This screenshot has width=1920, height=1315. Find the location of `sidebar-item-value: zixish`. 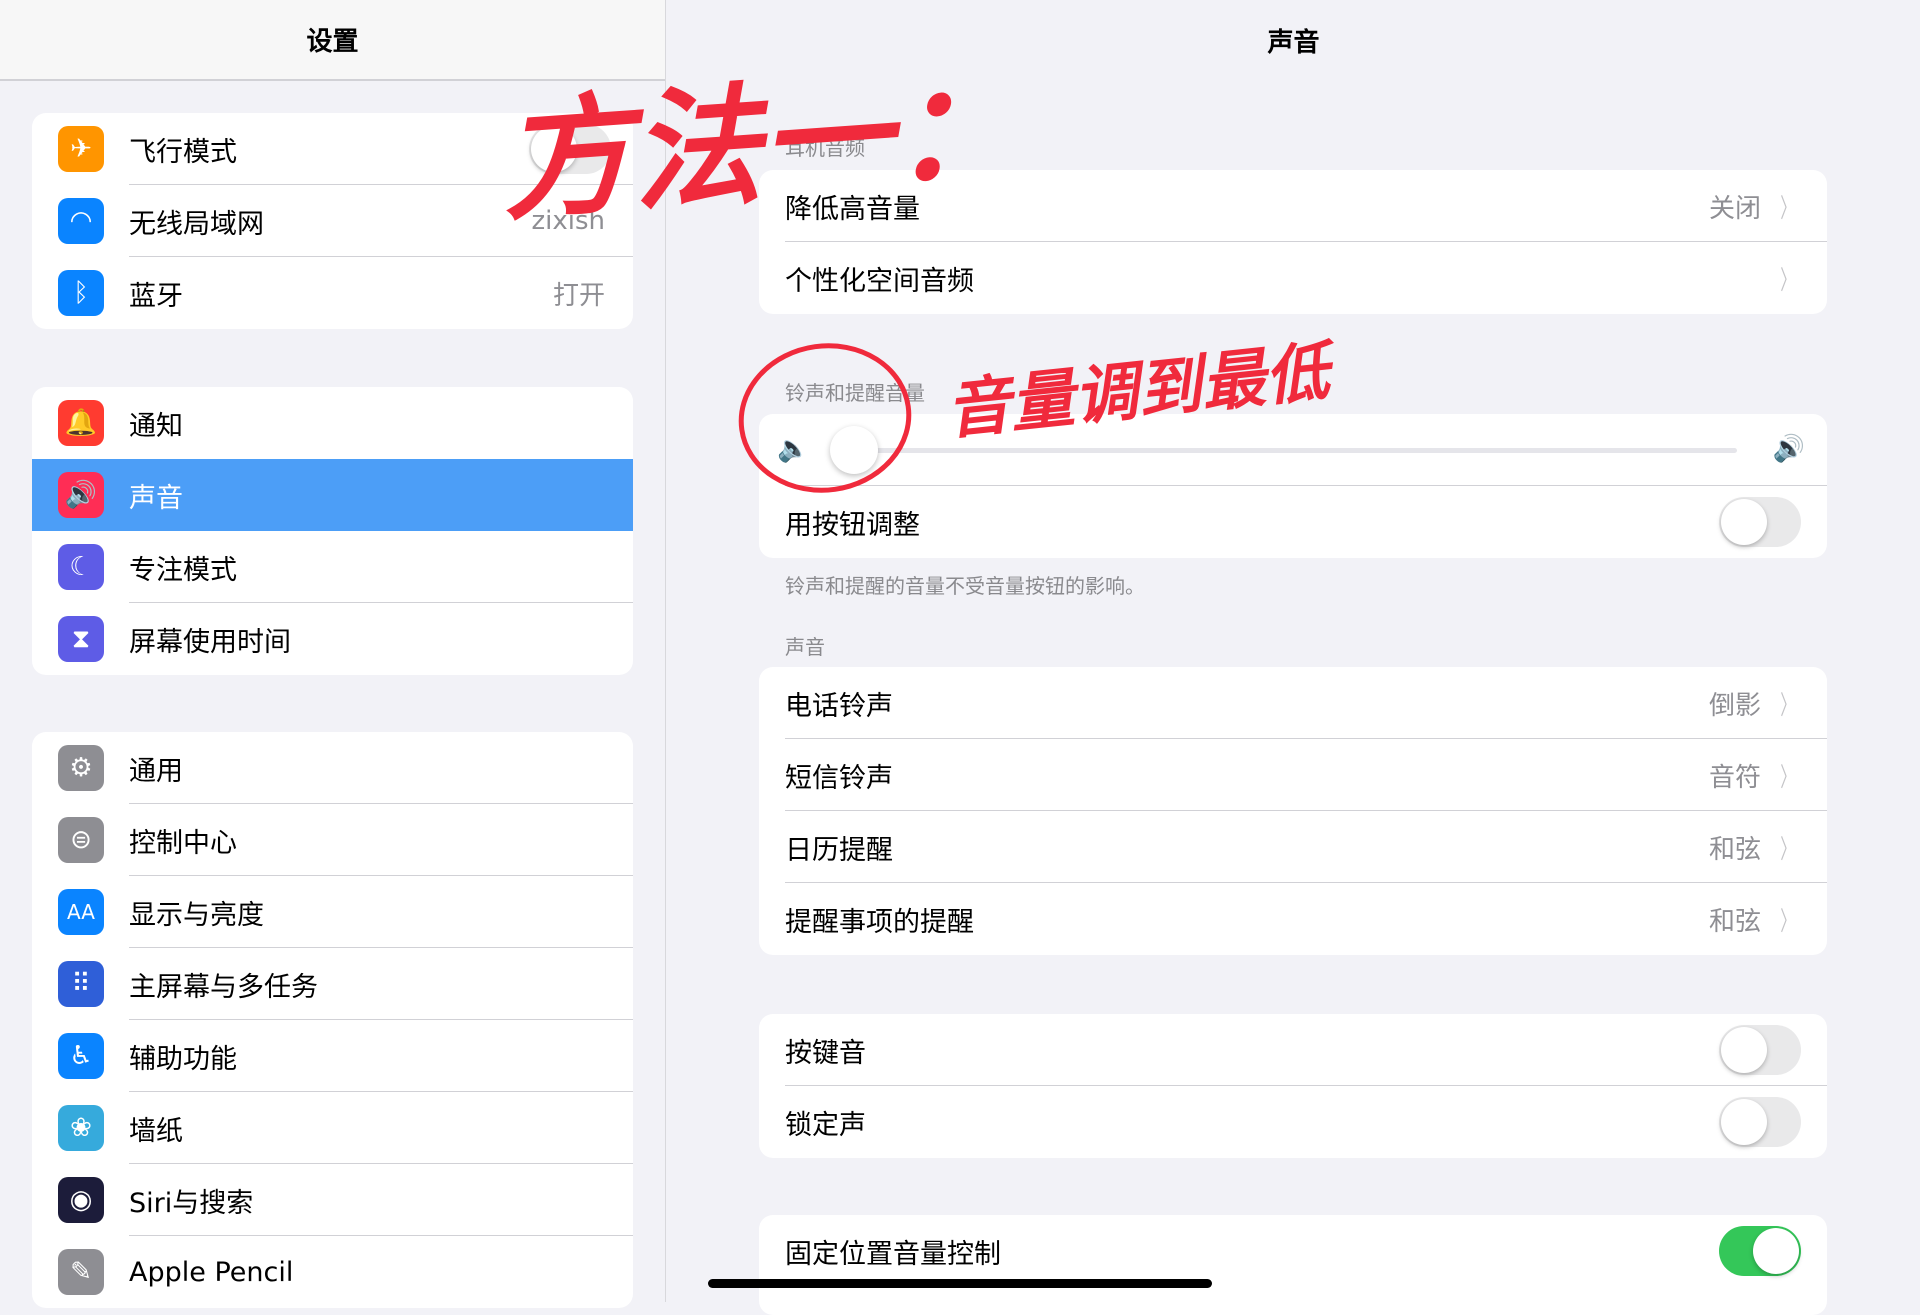

sidebar-item-value: zixish is located at coordinates (568, 221).